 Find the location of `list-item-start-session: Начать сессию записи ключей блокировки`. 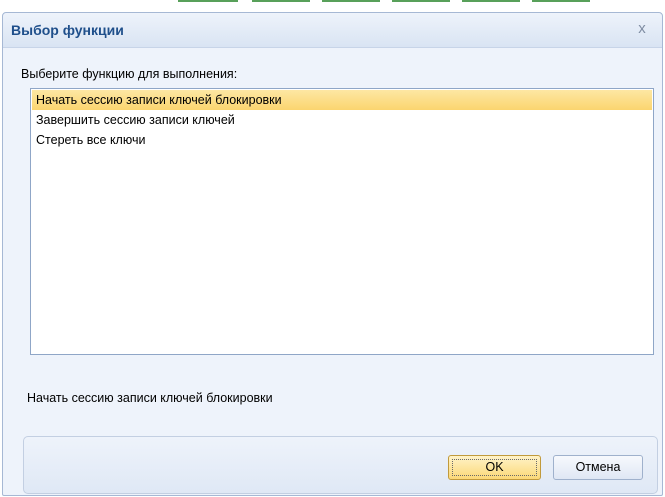

list-item-start-session: Начать сессию записи ключей блокировки is located at coordinates (342, 100).